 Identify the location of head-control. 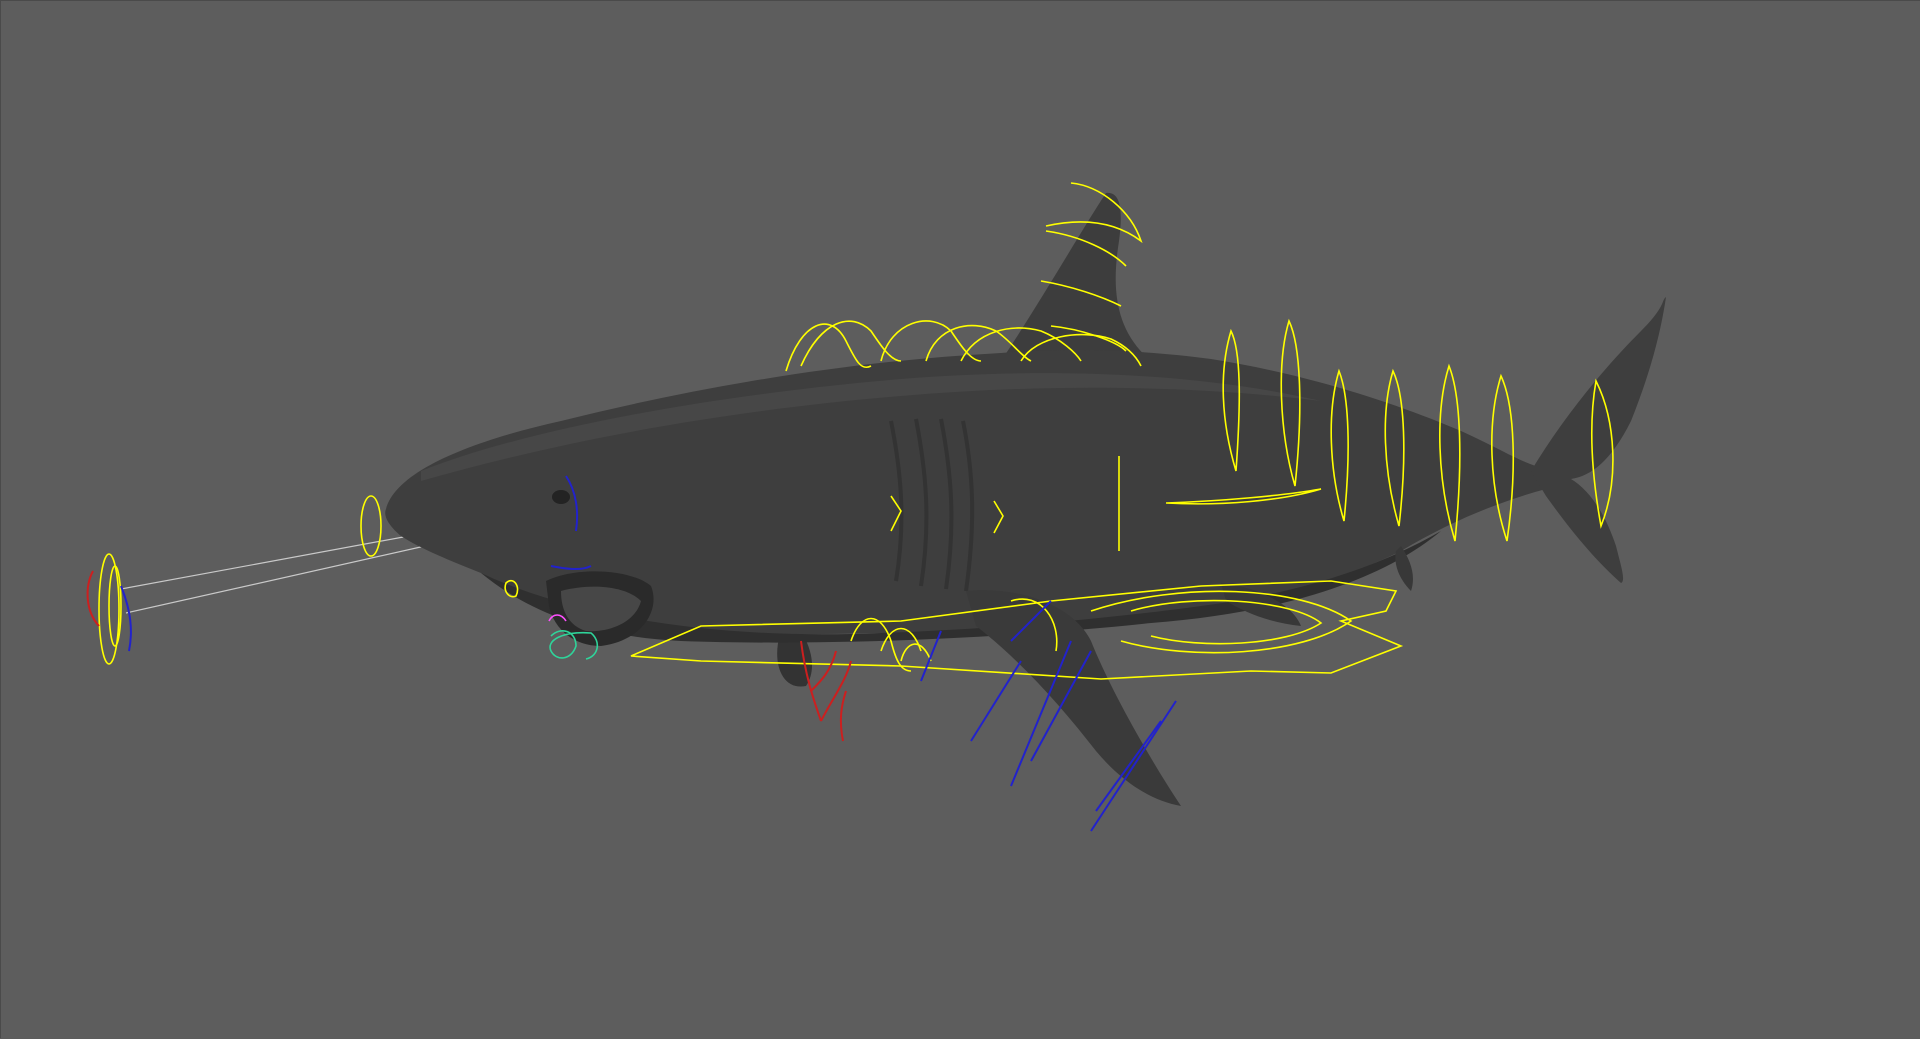
(371, 526).